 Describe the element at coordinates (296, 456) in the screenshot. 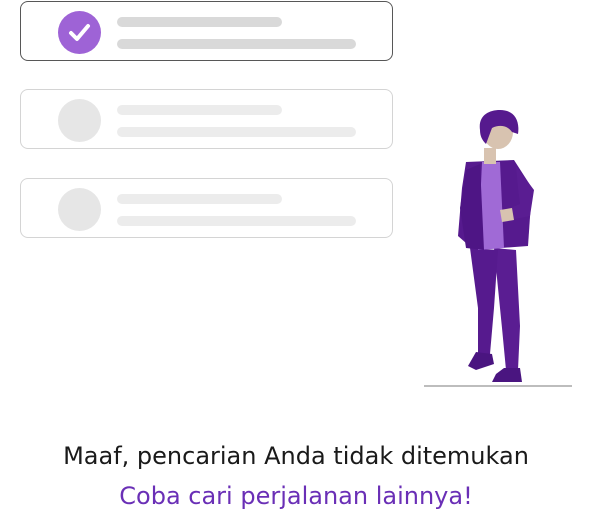

I see `empty-state-title: Maaf, pencarian Anda tidak ditemukan` at that location.